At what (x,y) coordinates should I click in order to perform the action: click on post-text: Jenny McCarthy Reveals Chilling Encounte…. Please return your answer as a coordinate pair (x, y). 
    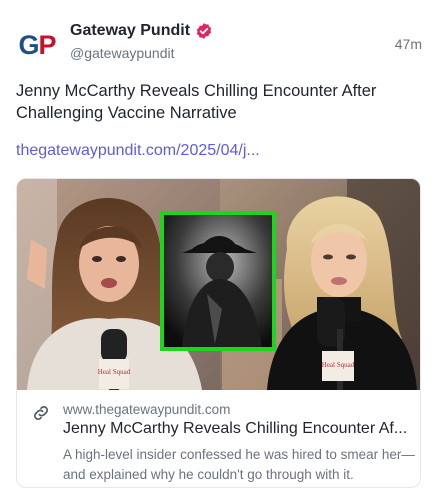
    Looking at the image, I should click on (196, 102).